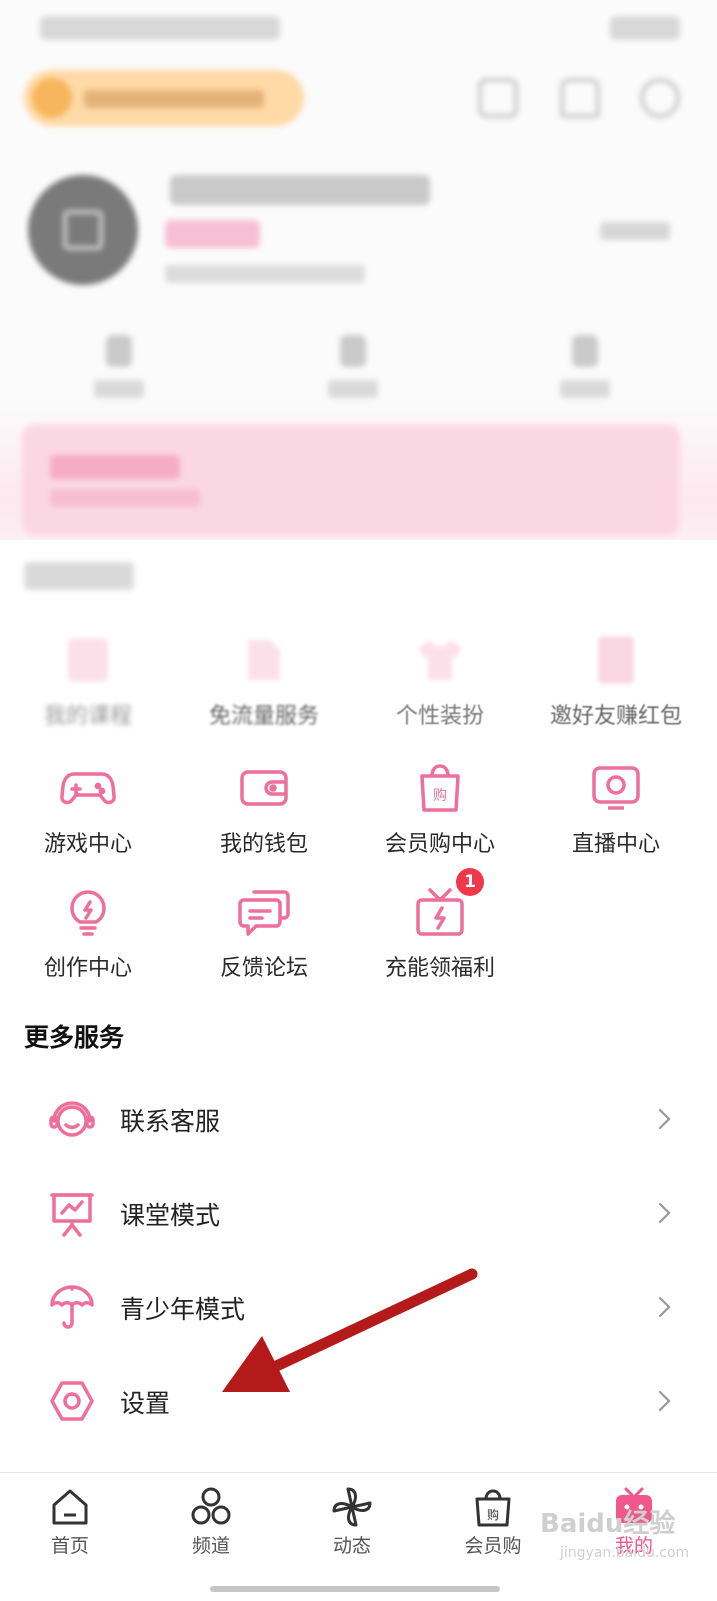 Image resolution: width=717 pixels, height=1601 pixels. What do you see at coordinates (615, 844) in the screenshot?
I see `service-label: 直播中心` at bounding box center [615, 844].